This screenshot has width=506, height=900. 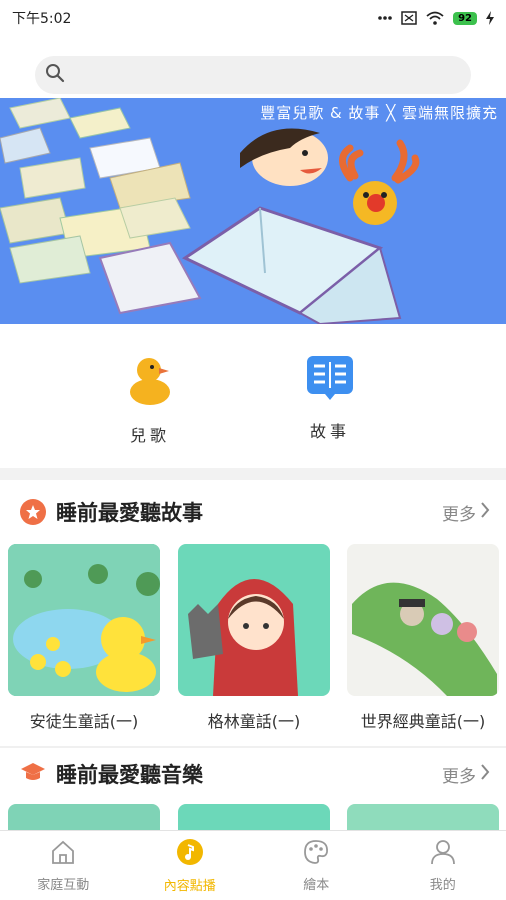 What do you see at coordinates (253, 18) in the screenshot?
I see `status-bar: 下午5:02 92` at bounding box center [253, 18].